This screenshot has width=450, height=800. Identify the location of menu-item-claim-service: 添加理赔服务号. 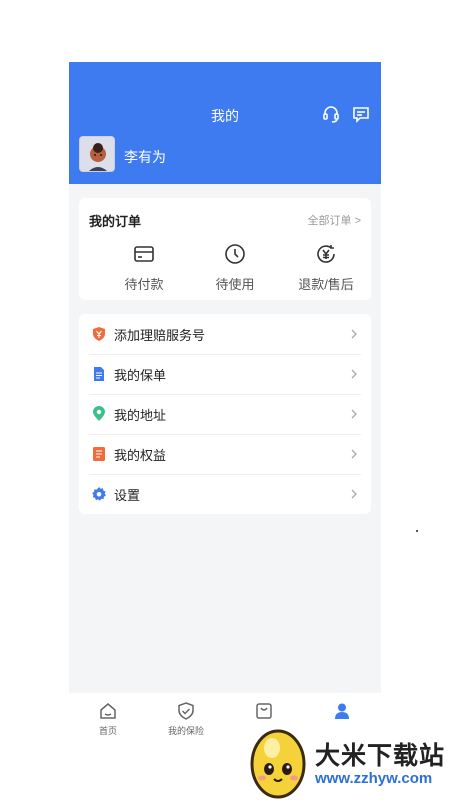
(225, 334).